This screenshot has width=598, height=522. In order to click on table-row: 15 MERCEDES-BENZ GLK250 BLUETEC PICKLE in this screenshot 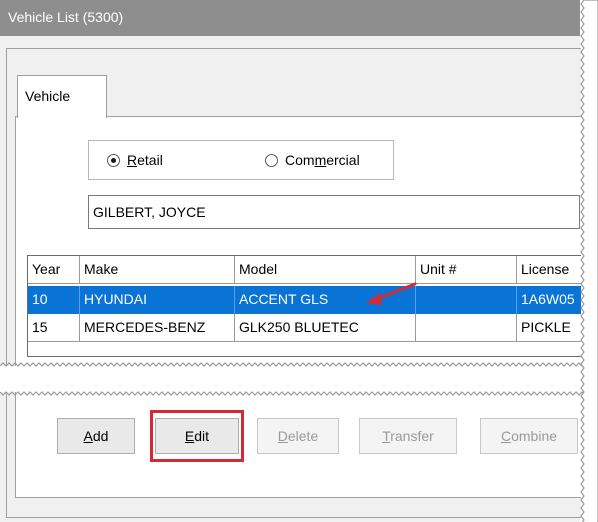, I will do `click(304, 328)`.